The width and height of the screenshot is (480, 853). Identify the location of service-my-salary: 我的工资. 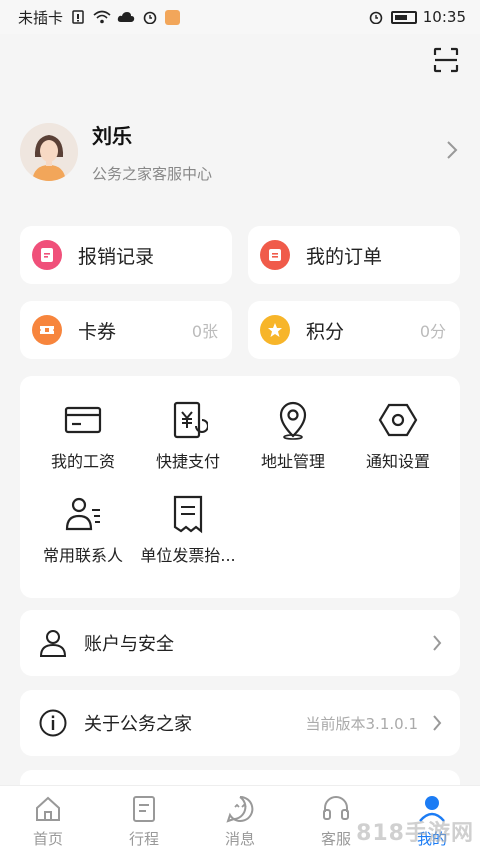
(83, 436).